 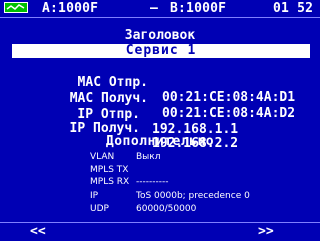 I want to click on mpls-tx-label: MPLS TX, so click(x=109, y=170).